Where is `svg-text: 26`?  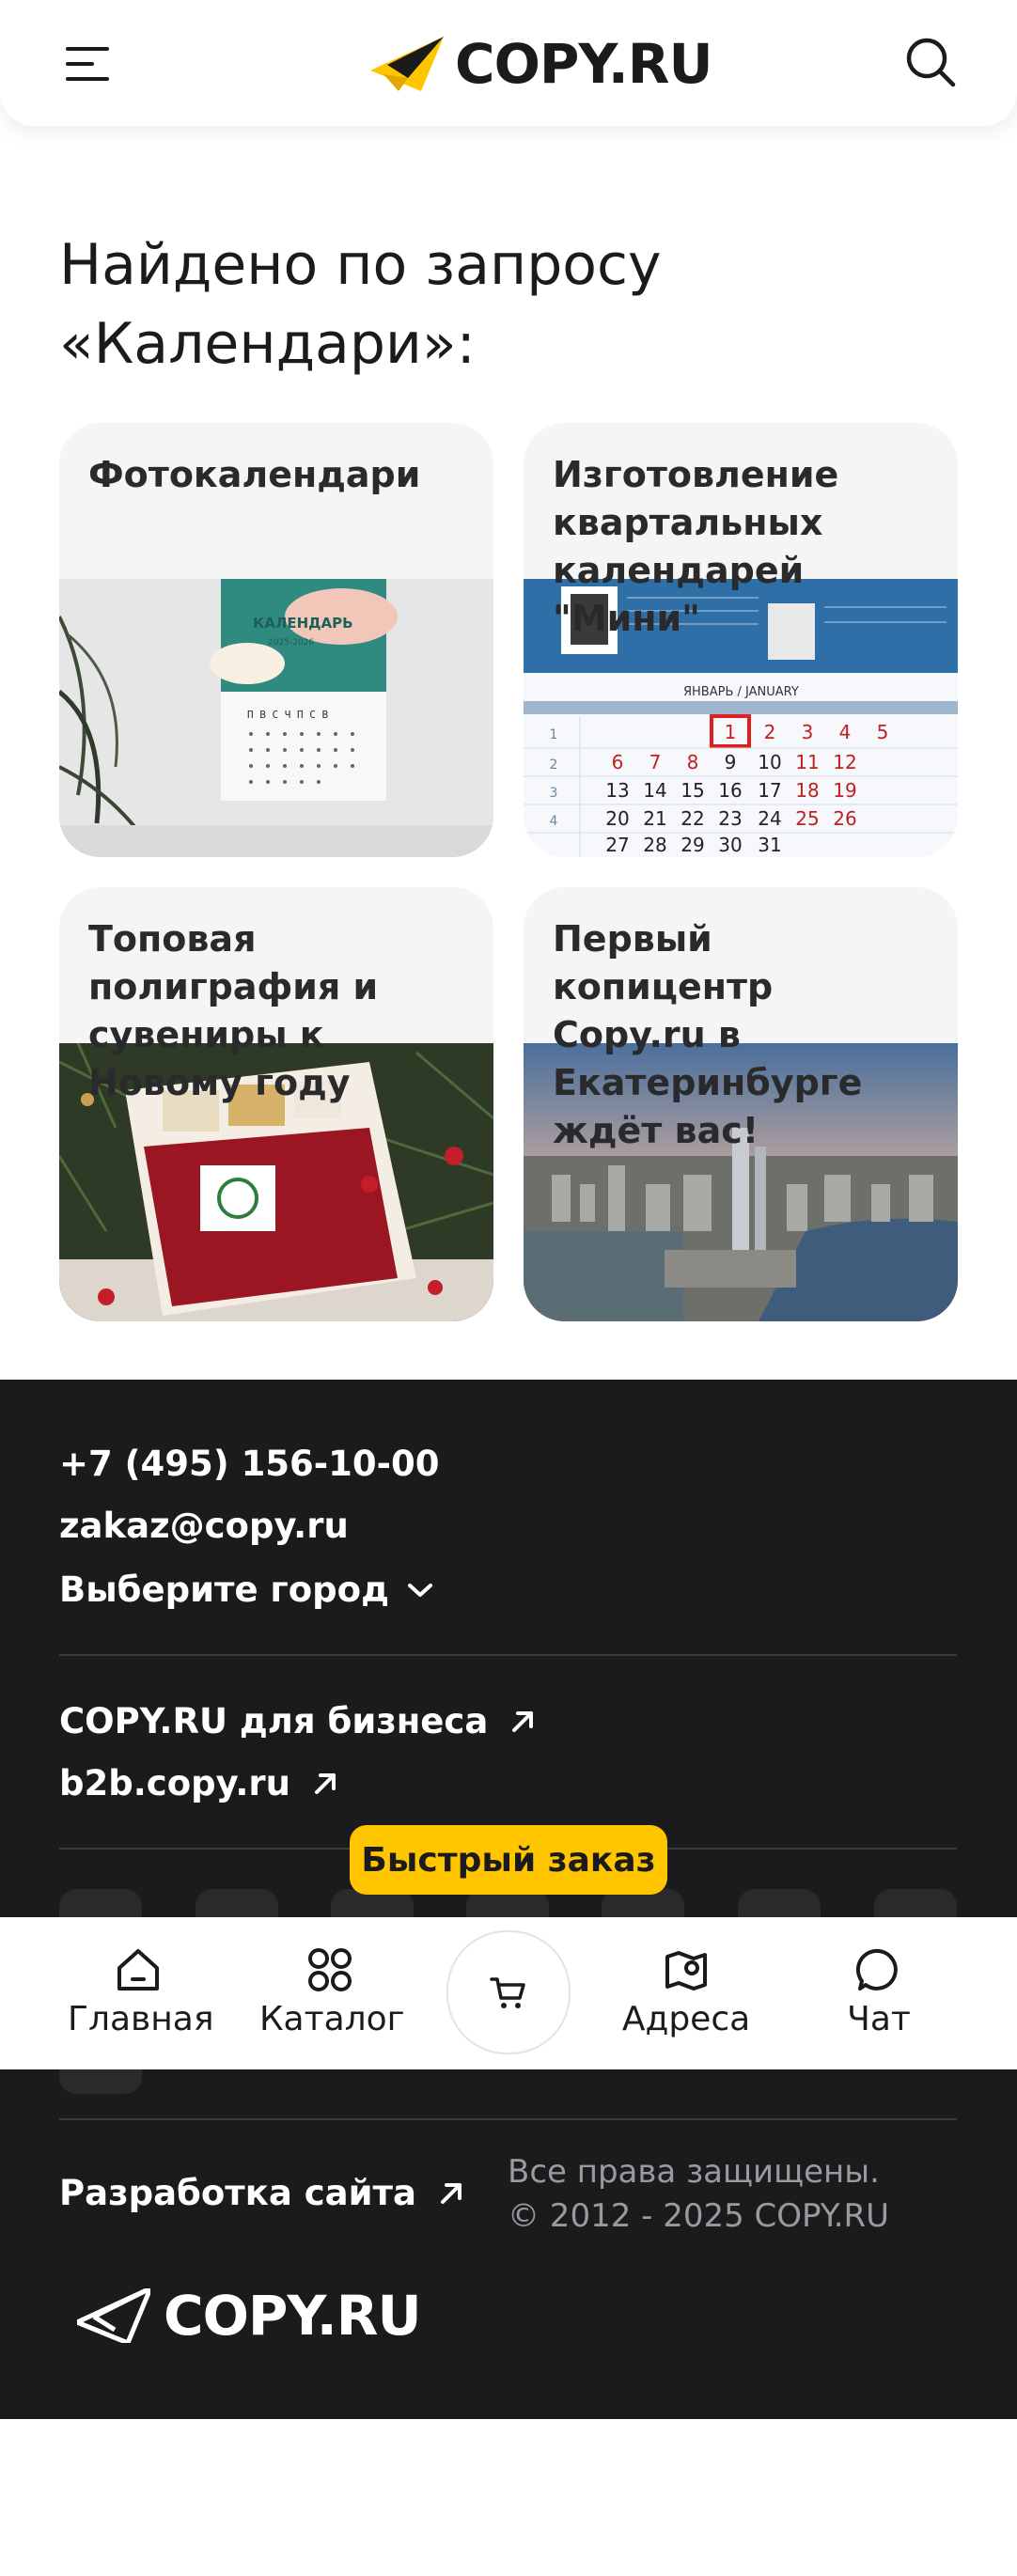
svg-text: 26 is located at coordinates (845, 818).